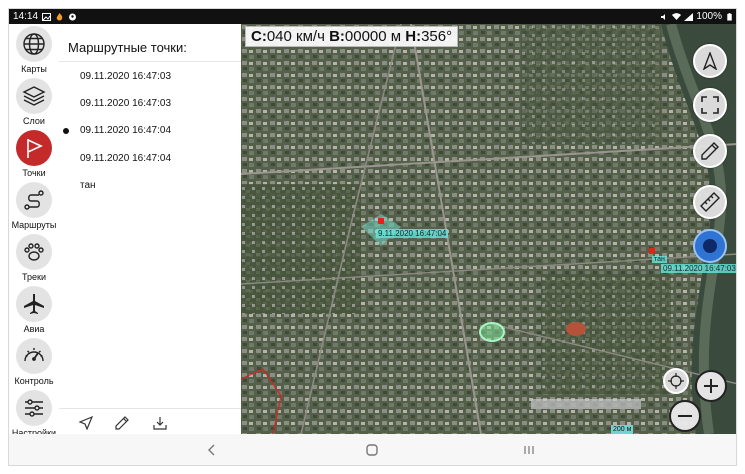 The width and height of the screenshot is (745, 474). I want to click on recents-icon, so click(529, 450).